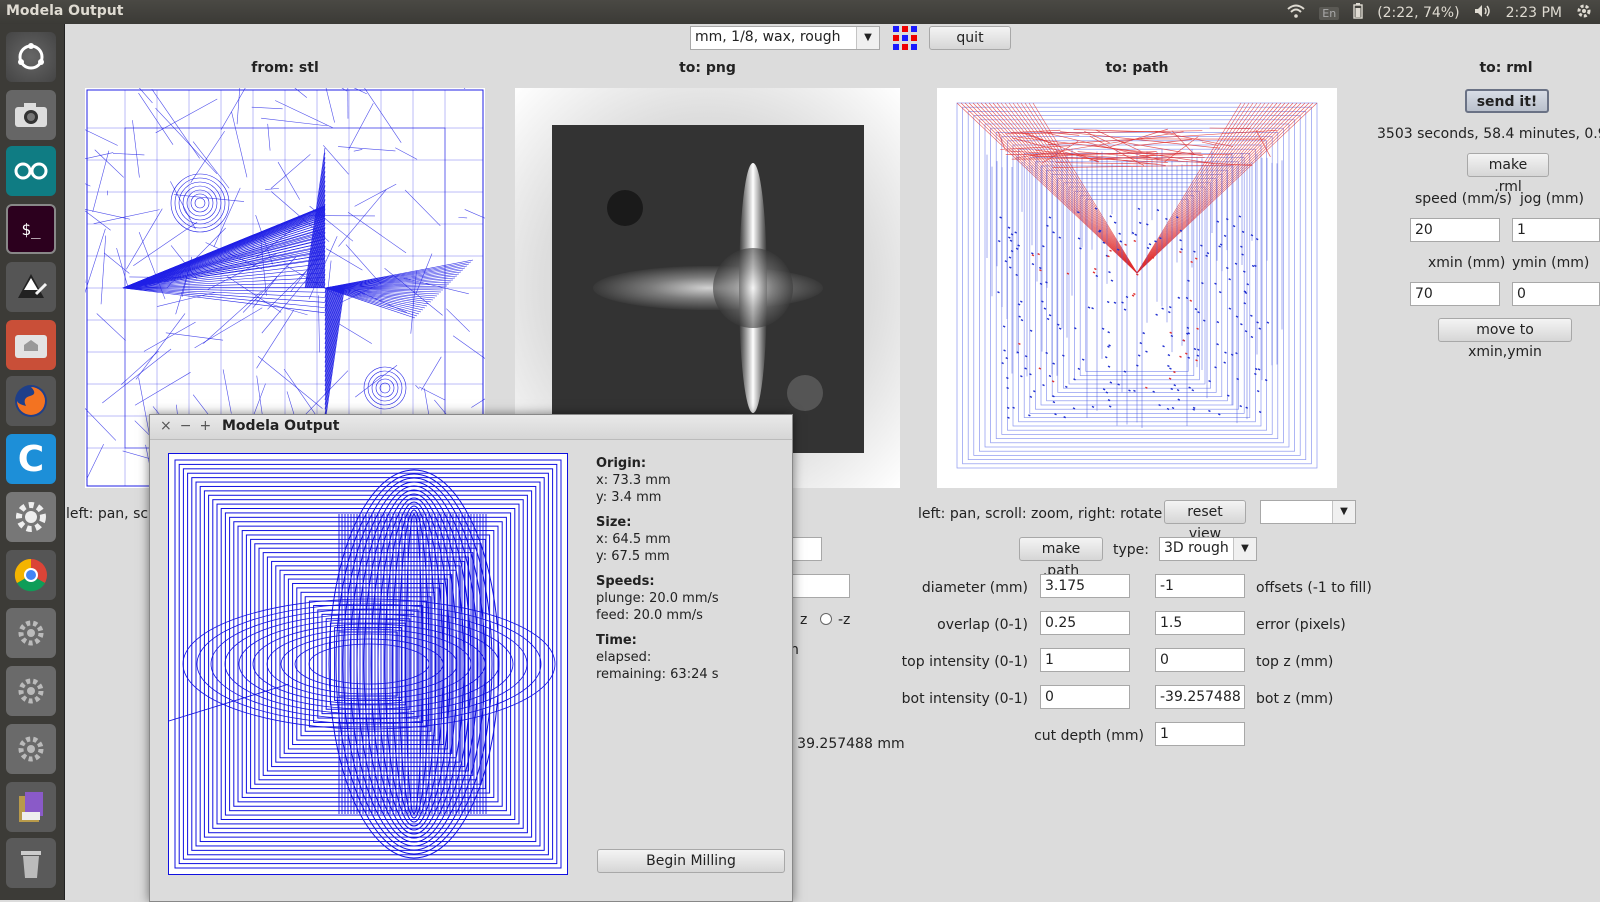 The height and width of the screenshot is (902, 1600). I want to click on format-select: mm, 1/8, wax, rough ▼, so click(785, 38).